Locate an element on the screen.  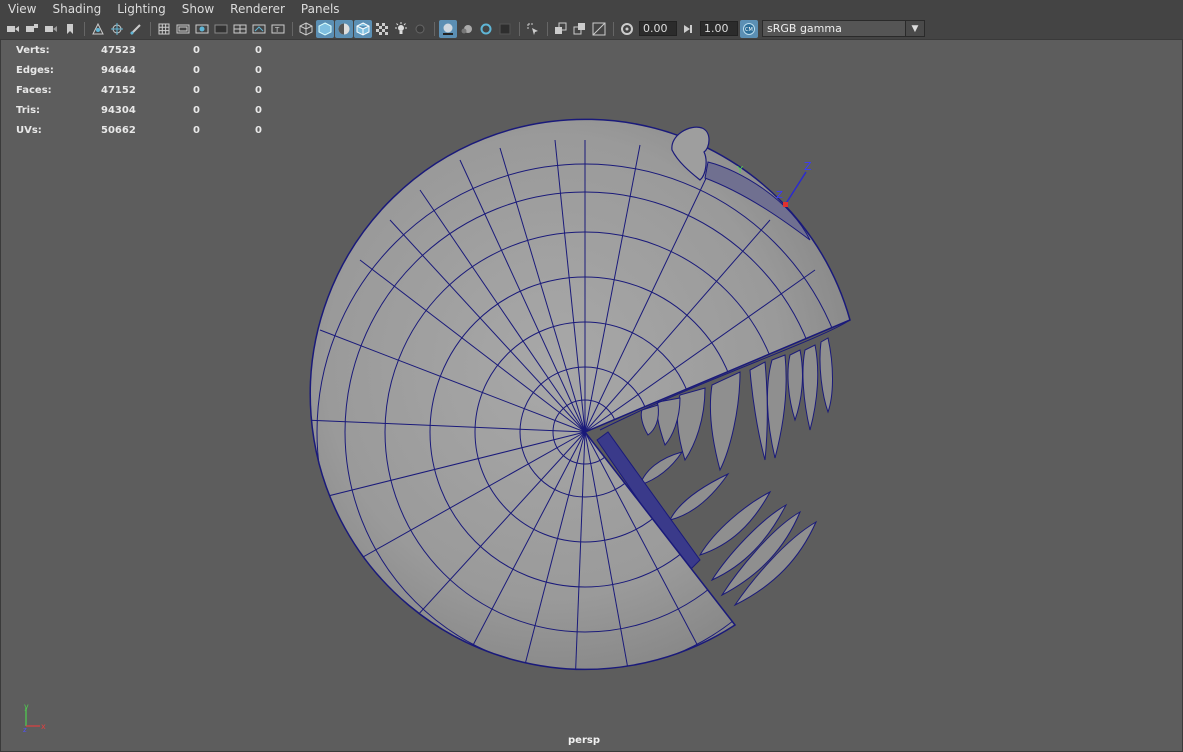
view-axis-icon: y x z is located at coordinates (34, 718).